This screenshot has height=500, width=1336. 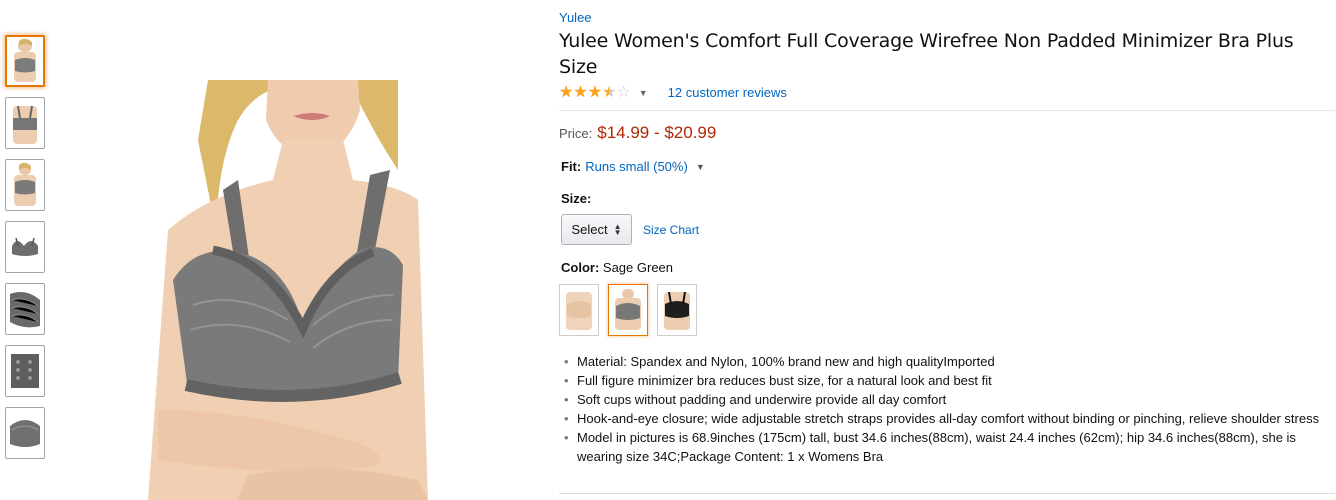 What do you see at coordinates (947, 493) in the screenshot?
I see `section-divider` at bounding box center [947, 493].